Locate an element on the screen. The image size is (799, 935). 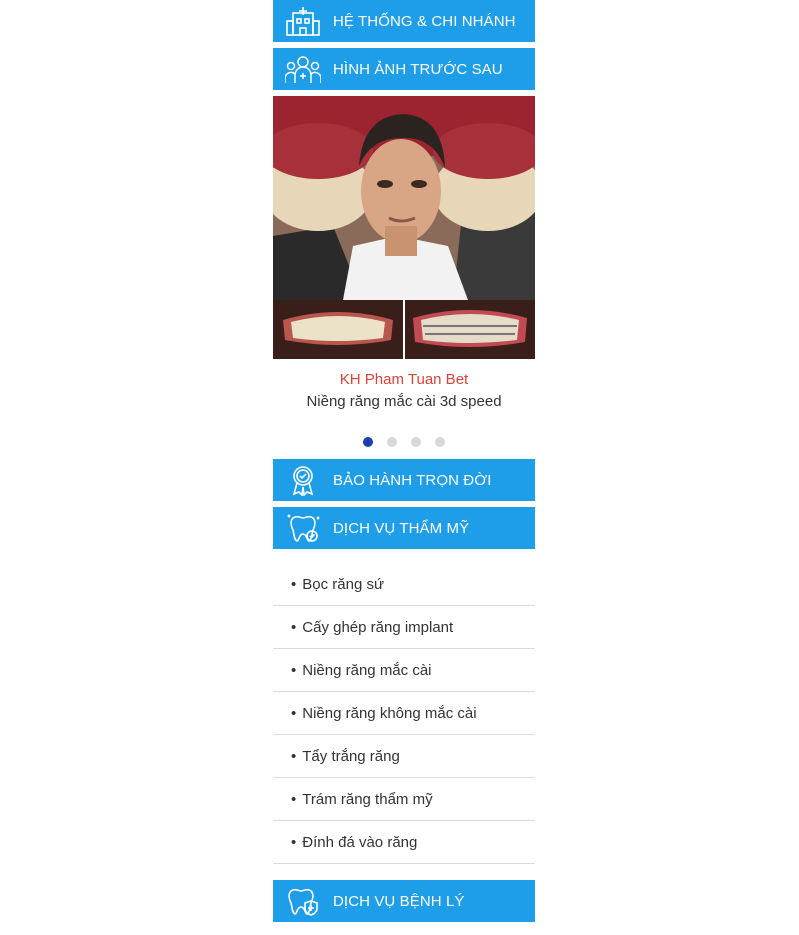
service-label: Trám răng thẩm mỹ is located at coordinates (367, 799).